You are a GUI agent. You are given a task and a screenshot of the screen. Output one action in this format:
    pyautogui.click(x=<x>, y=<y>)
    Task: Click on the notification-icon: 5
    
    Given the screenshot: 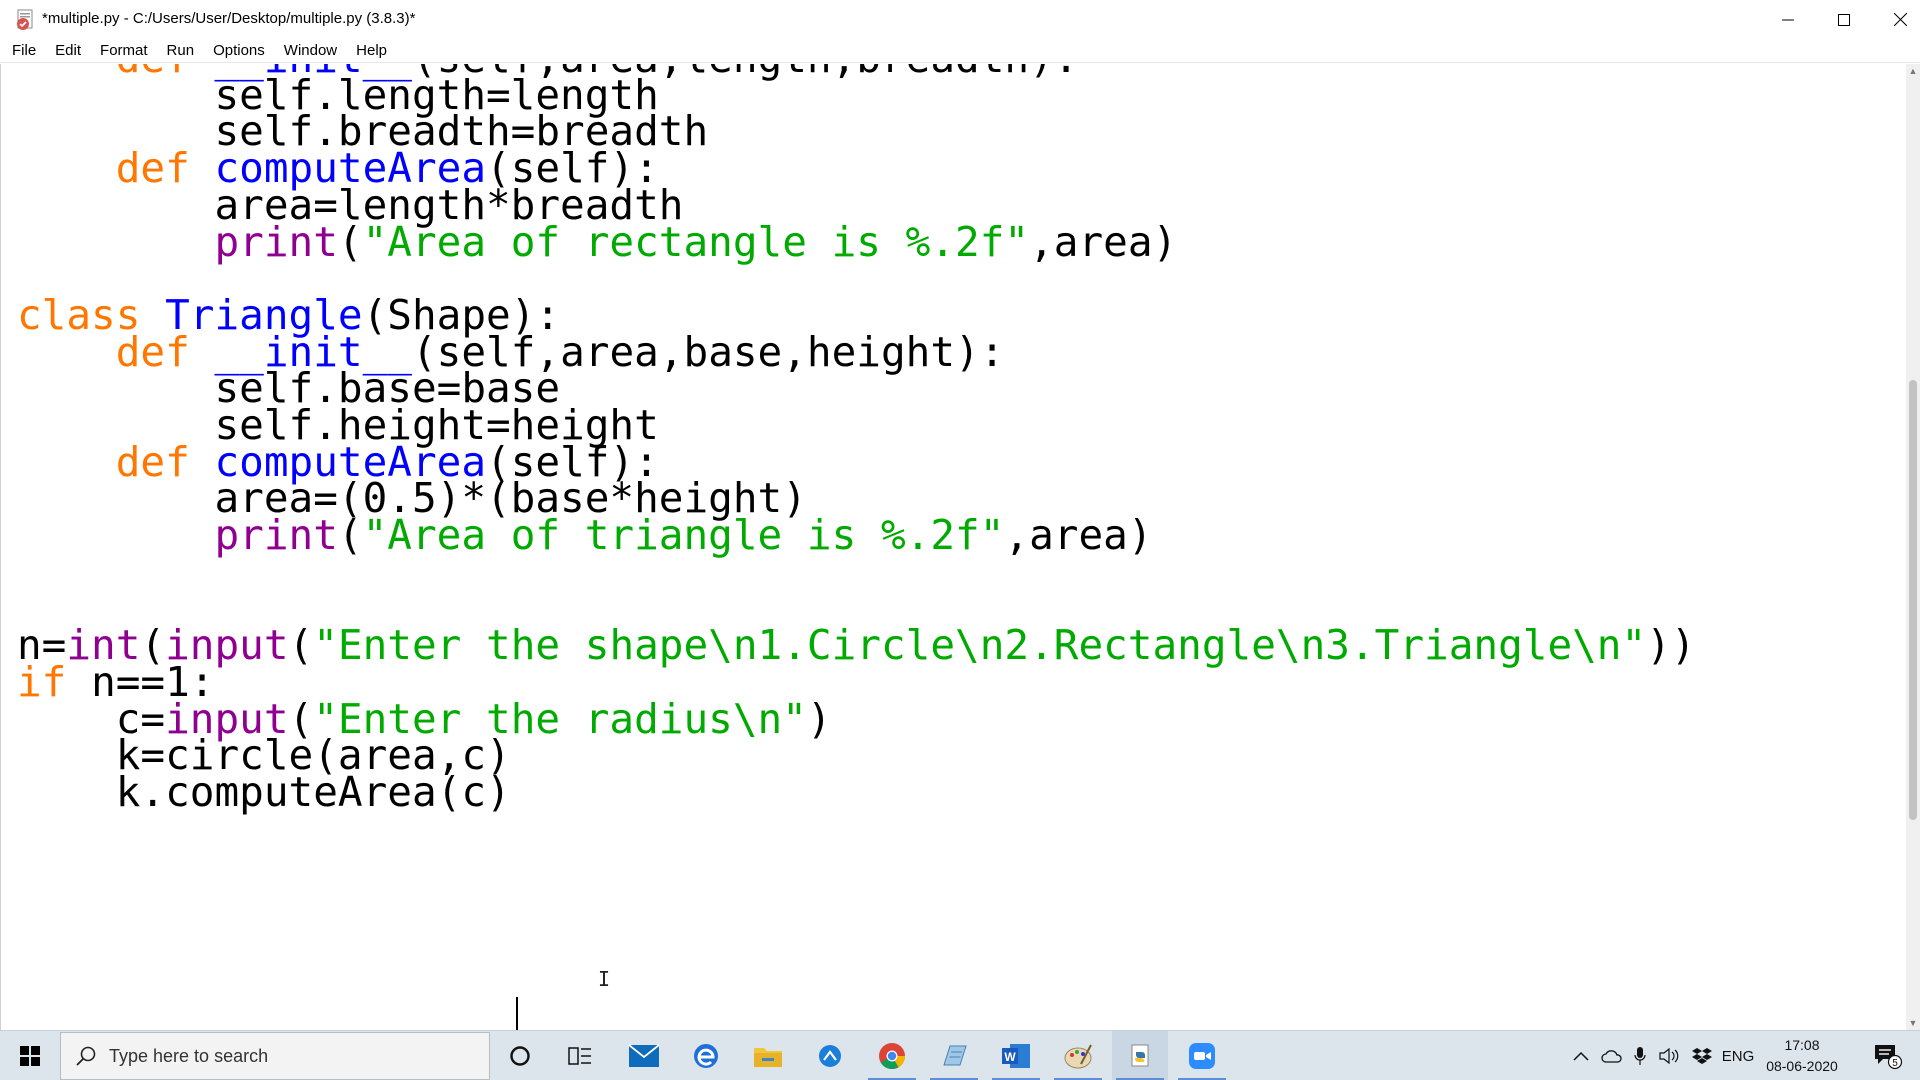 What is the action you would take?
    pyautogui.click(x=1889, y=1057)
    